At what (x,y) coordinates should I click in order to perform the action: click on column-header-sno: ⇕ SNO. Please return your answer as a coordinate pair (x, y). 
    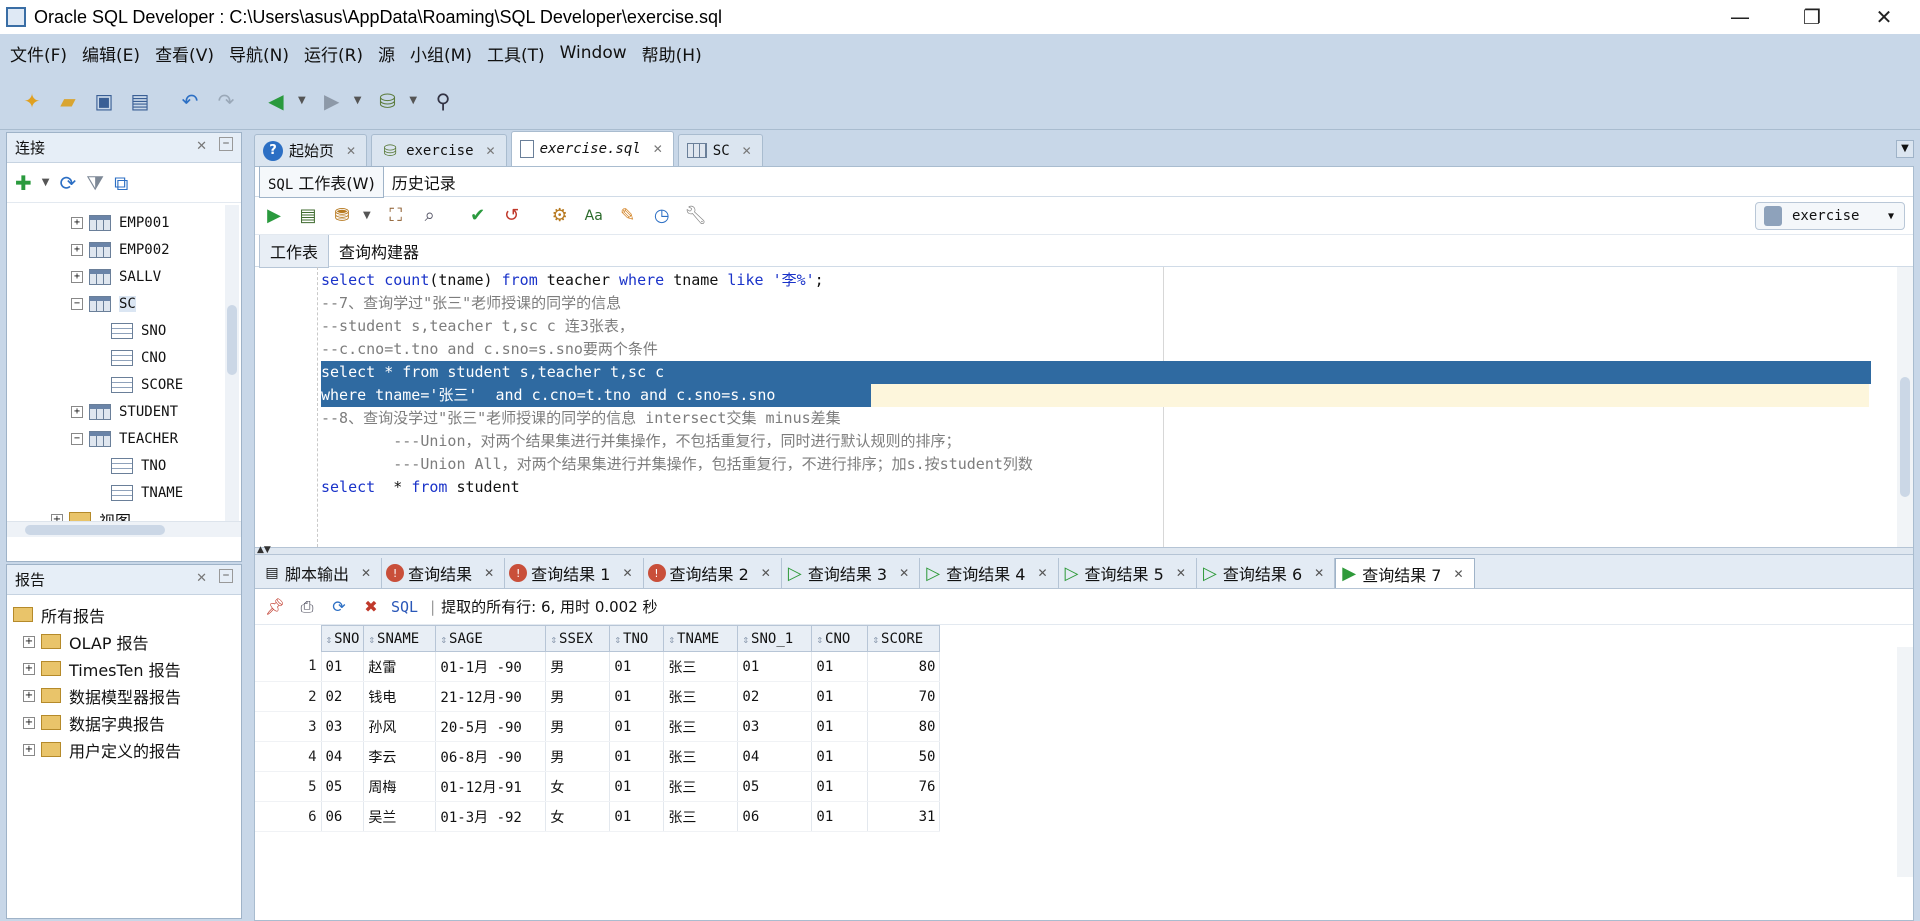
    Looking at the image, I should click on (342, 638).